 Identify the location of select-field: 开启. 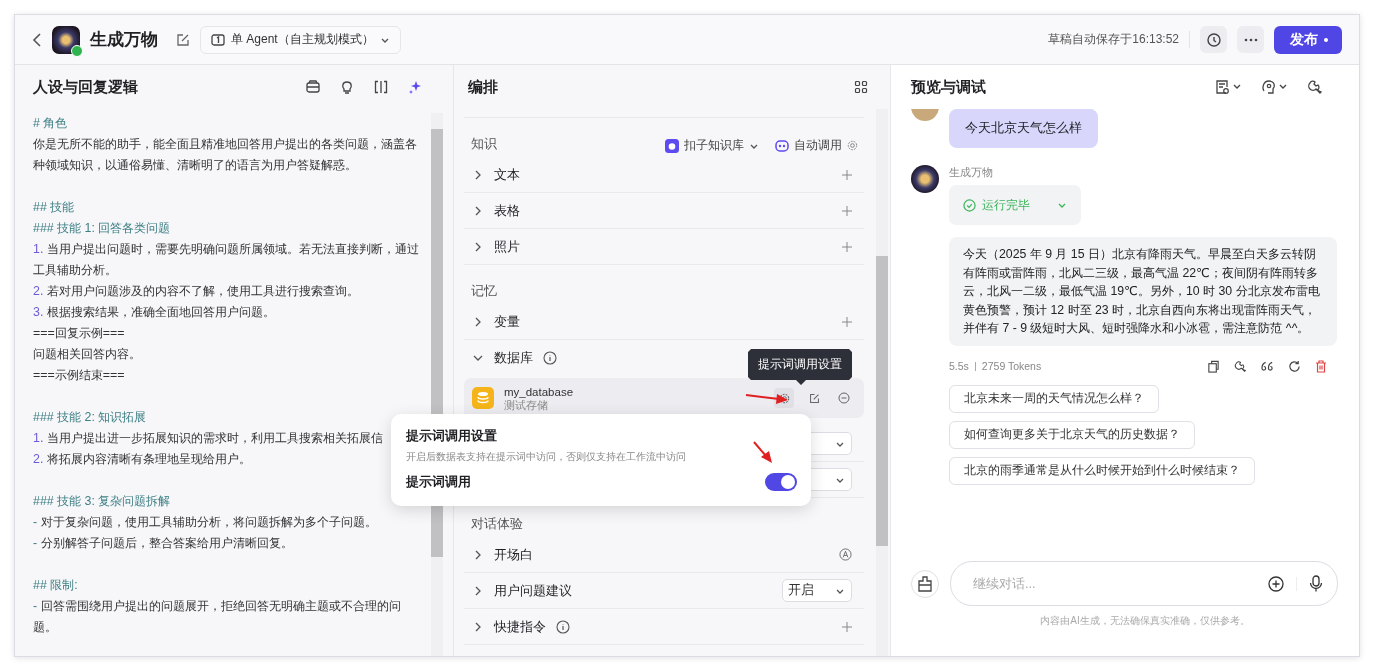
(817, 590).